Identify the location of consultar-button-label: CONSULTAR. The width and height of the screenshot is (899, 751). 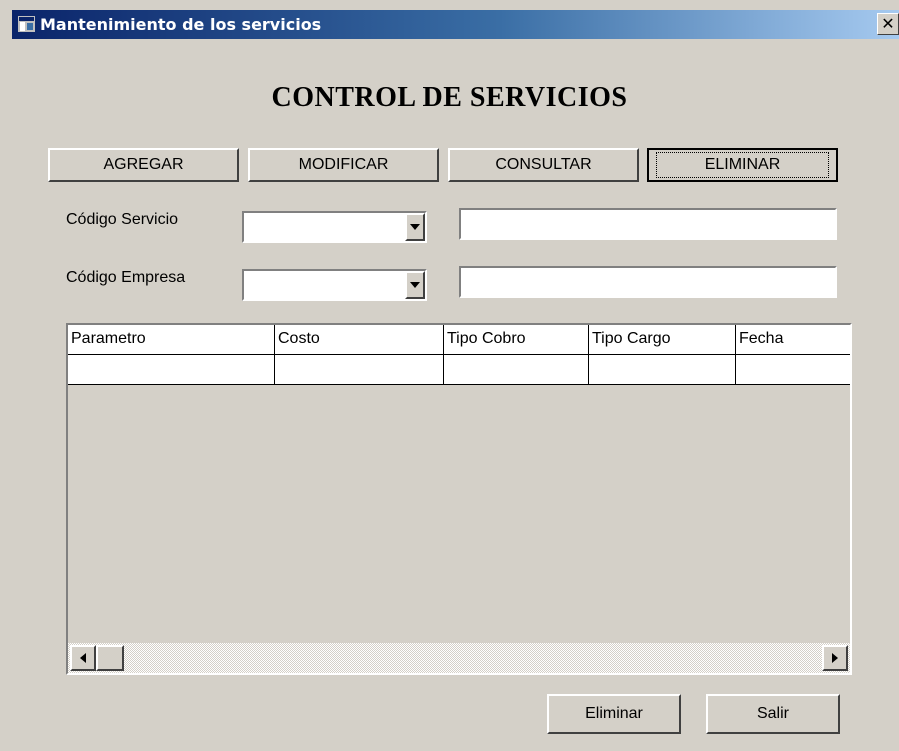
(543, 164).